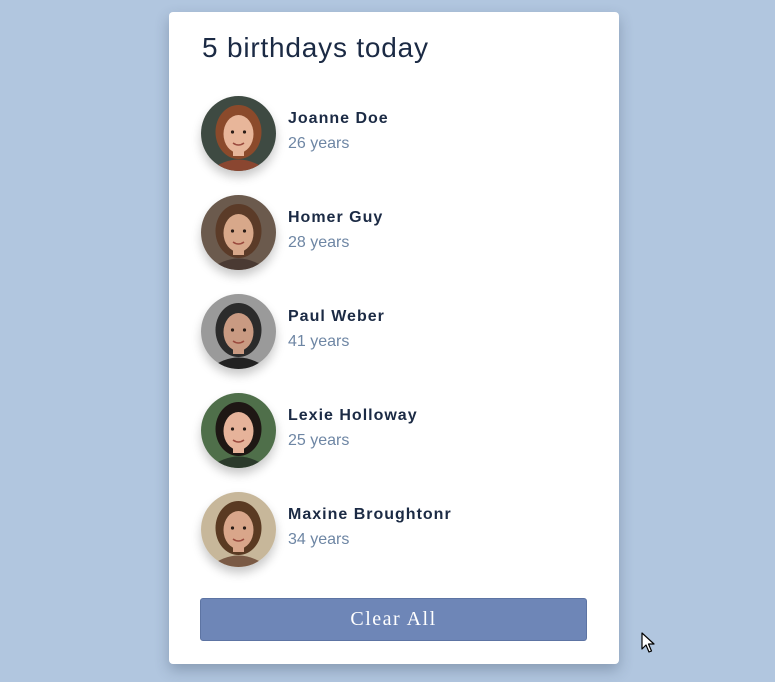  Describe the element at coordinates (319, 341) in the screenshot. I see `person-age: 41 years` at that location.